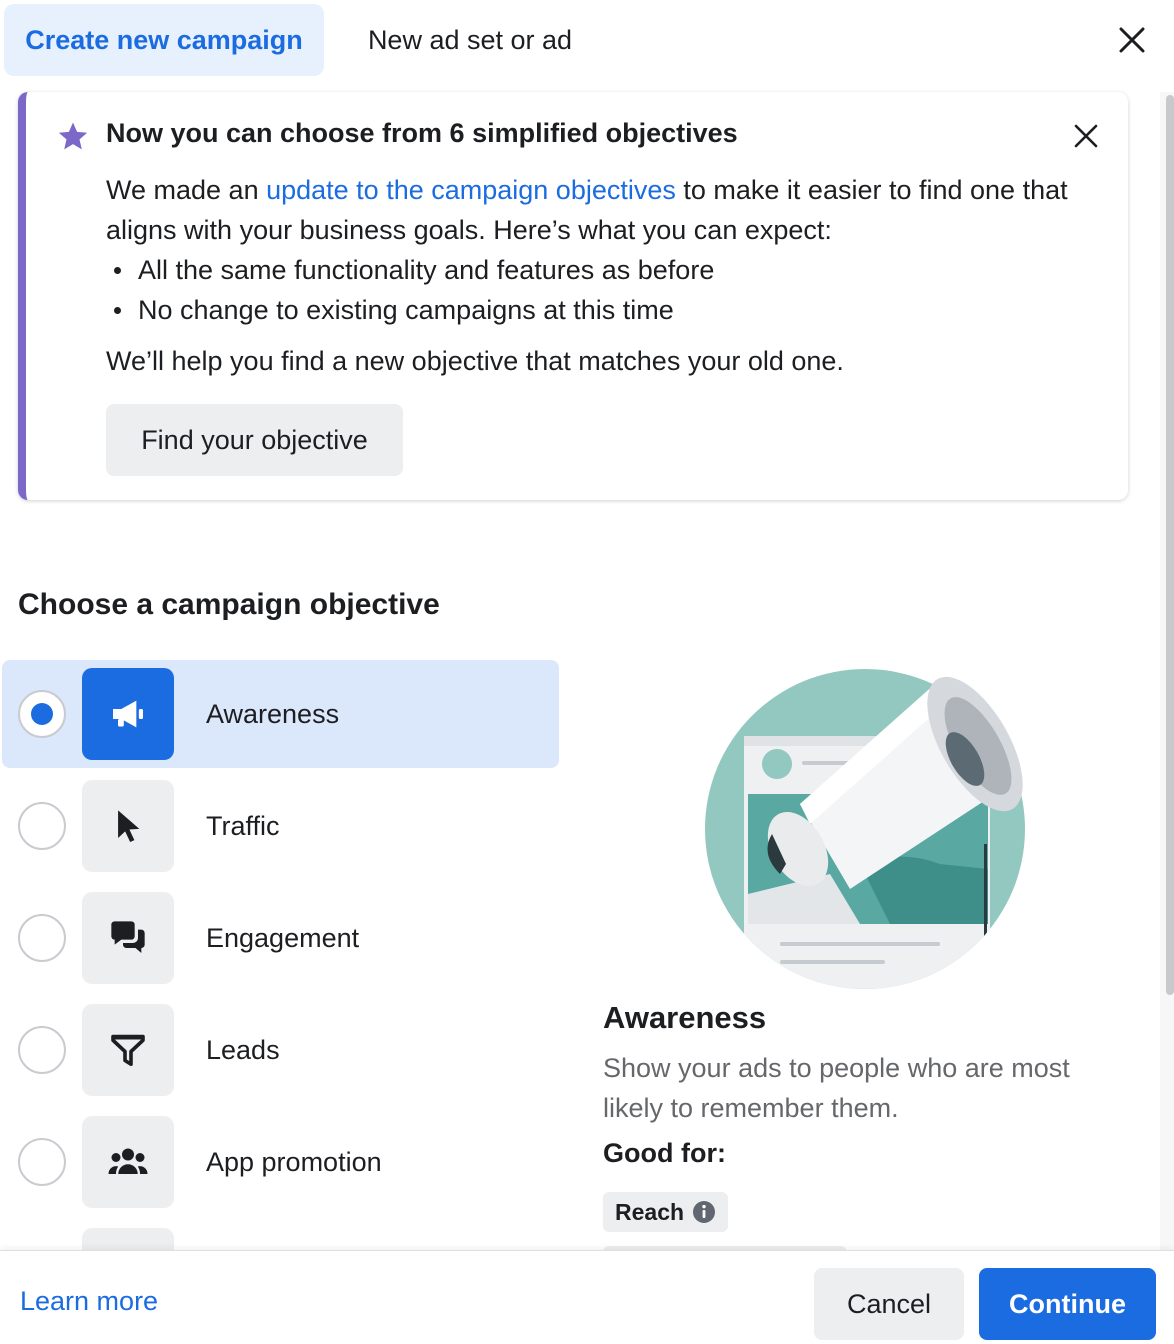 This screenshot has height=1344, width=1174. I want to click on good-for-label: Good for:, so click(664, 1153).